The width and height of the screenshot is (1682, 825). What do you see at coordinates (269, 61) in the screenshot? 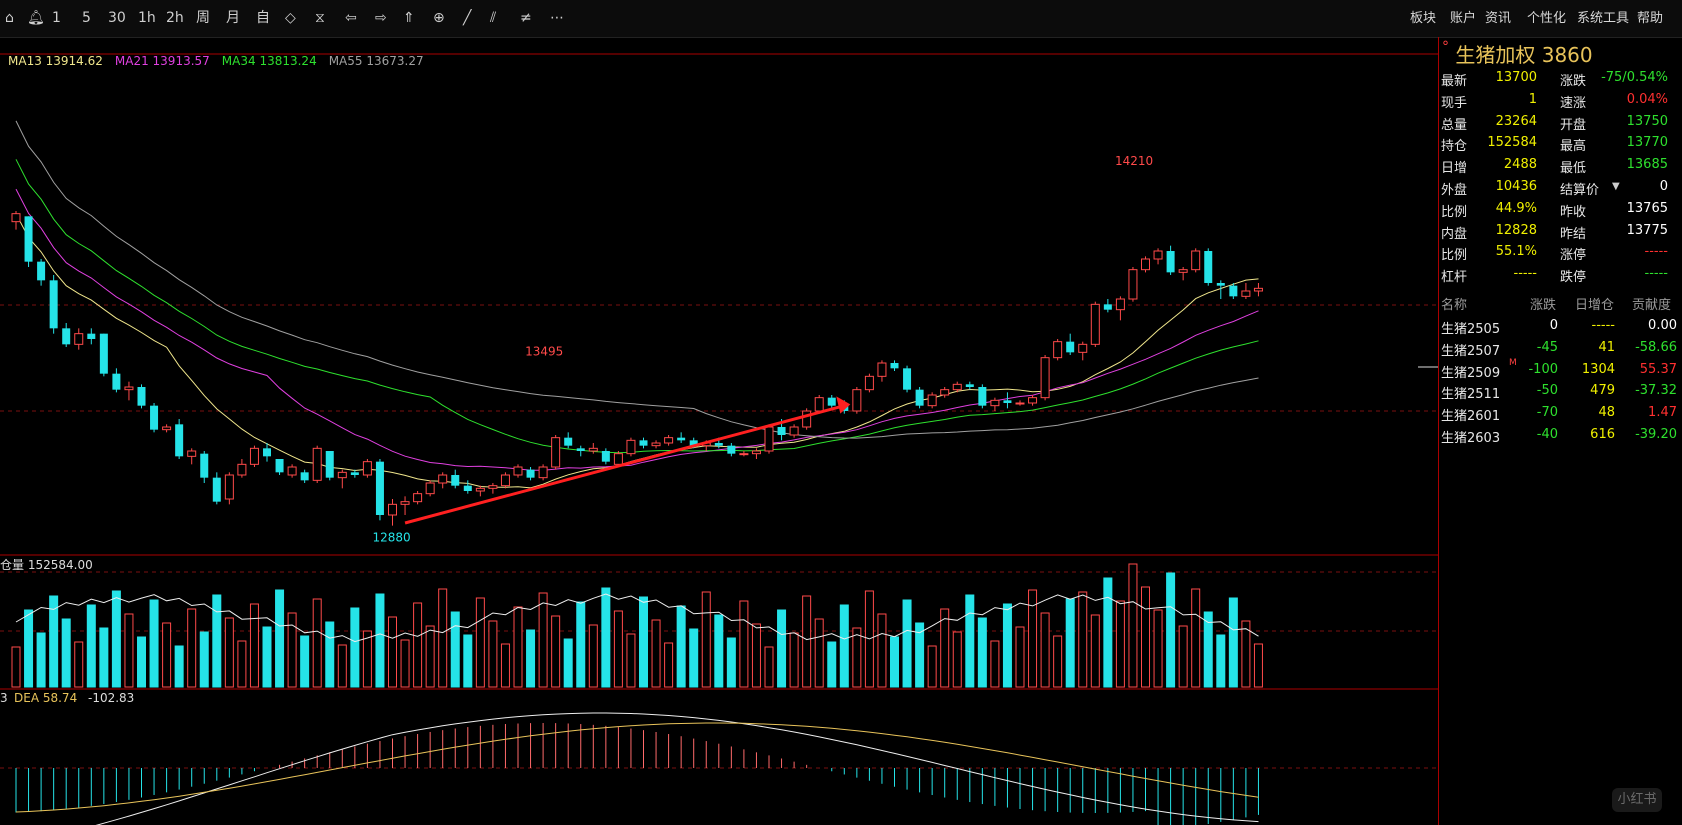
I see `ma-legend-2: MA34 13813.24` at bounding box center [269, 61].